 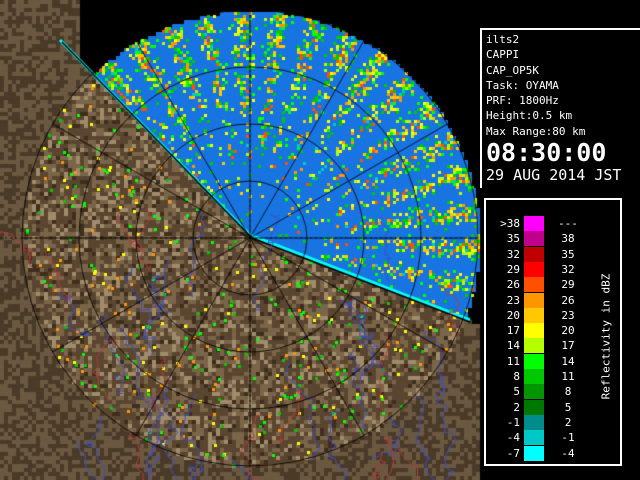 I want to click on legend-upper-bound: -4, so click(x=568, y=453).